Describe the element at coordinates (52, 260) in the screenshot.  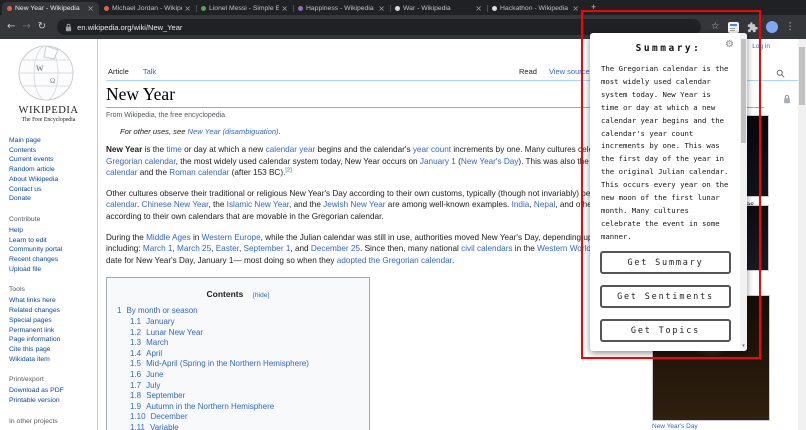
I see `sidebar-link: Recent changes` at that location.